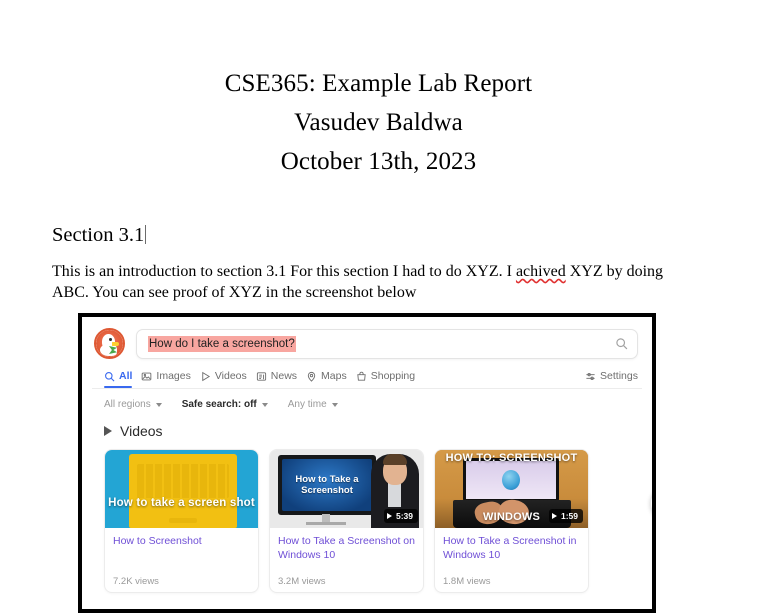 This screenshot has height=613, width=757. Describe the element at coordinates (511, 458) in the screenshot. I see `thumbnail-overlay-text-top: HOW TO: SCREENSHOT` at that location.